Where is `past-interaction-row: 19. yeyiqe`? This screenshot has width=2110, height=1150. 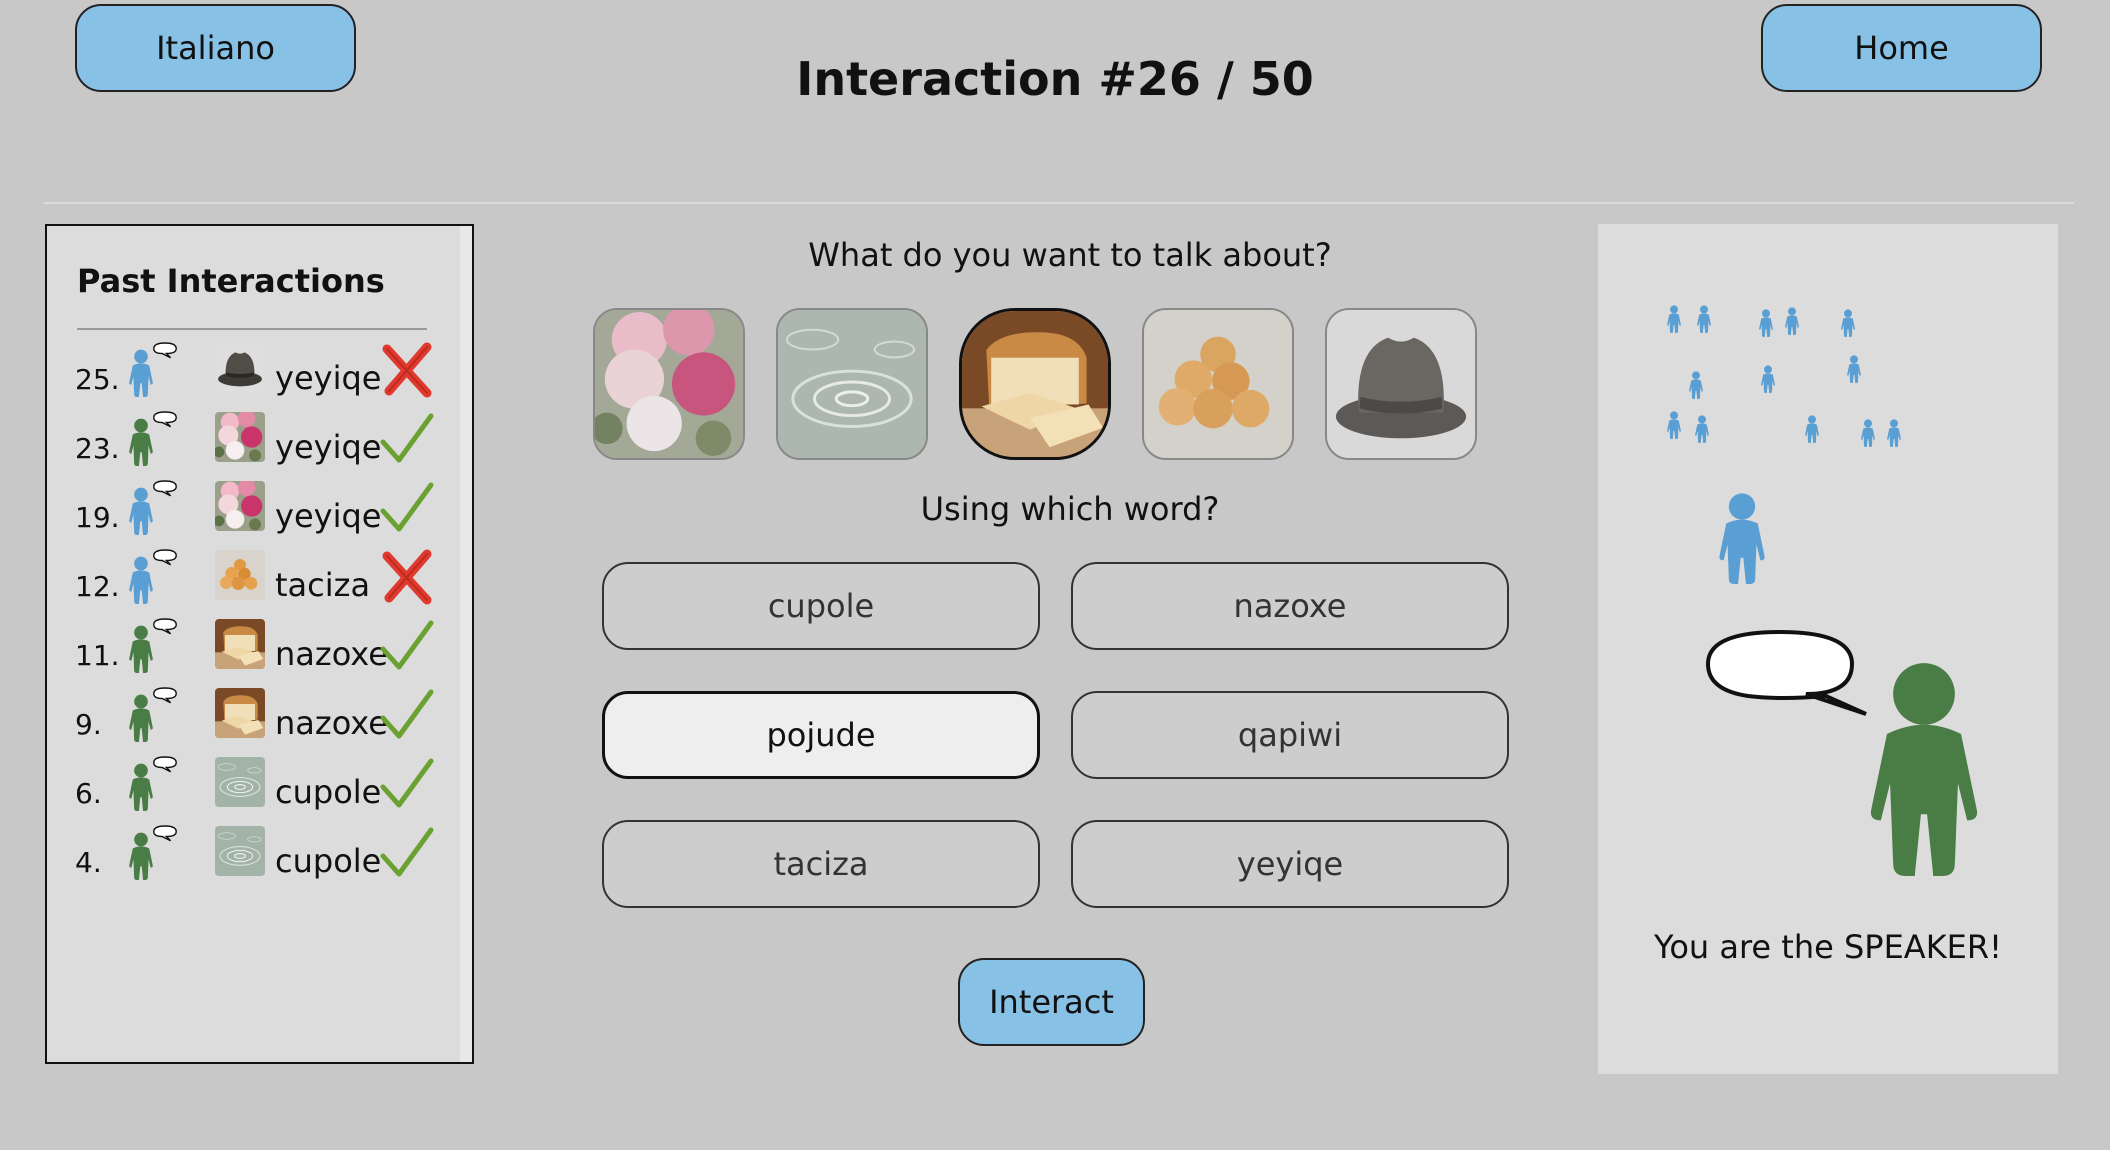
past-interaction-row: 19. yeyiqe is located at coordinates (255, 509).